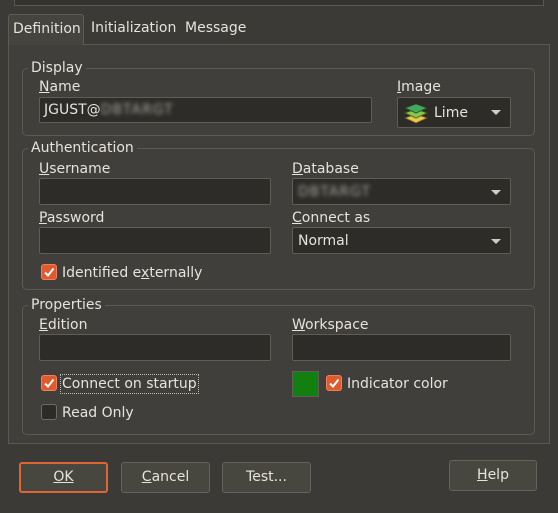 This screenshot has width=558, height=513. What do you see at coordinates (401, 240) in the screenshot?
I see `connect-as-select: Normal` at bounding box center [401, 240].